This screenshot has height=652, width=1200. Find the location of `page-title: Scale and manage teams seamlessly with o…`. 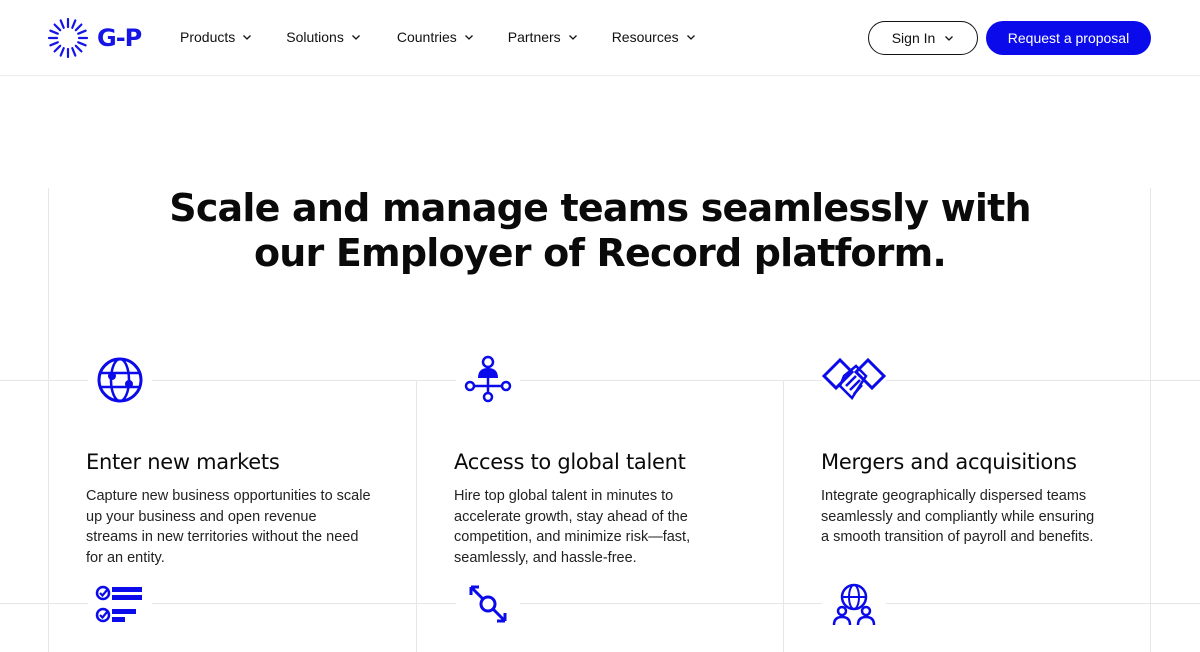

page-title: Scale and manage teams seamlessly with o… is located at coordinates (600, 231).